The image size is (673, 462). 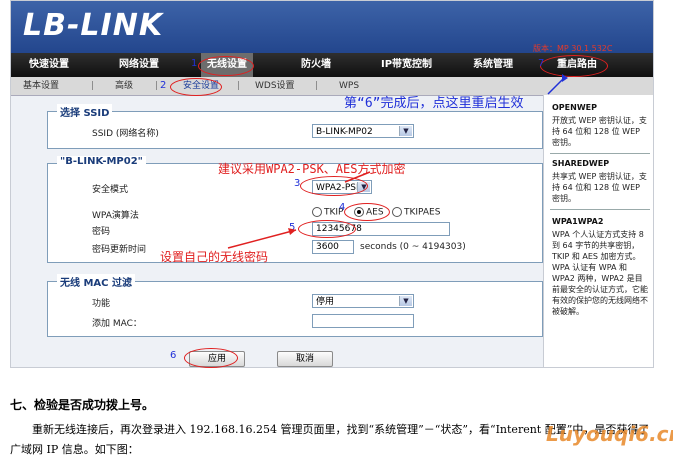 What do you see at coordinates (357, 177) in the screenshot?
I see `arrow-recommend` at bounding box center [357, 177].